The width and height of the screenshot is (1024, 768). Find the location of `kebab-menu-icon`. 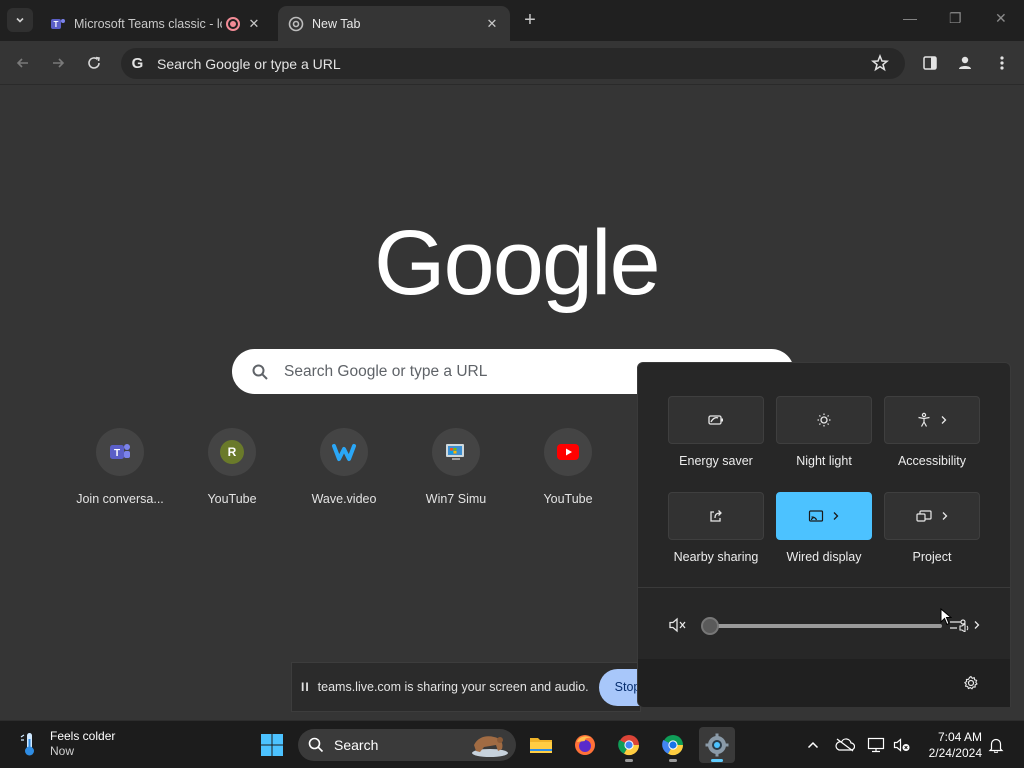

kebab-menu-icon is located at coordinates (1002, 63).